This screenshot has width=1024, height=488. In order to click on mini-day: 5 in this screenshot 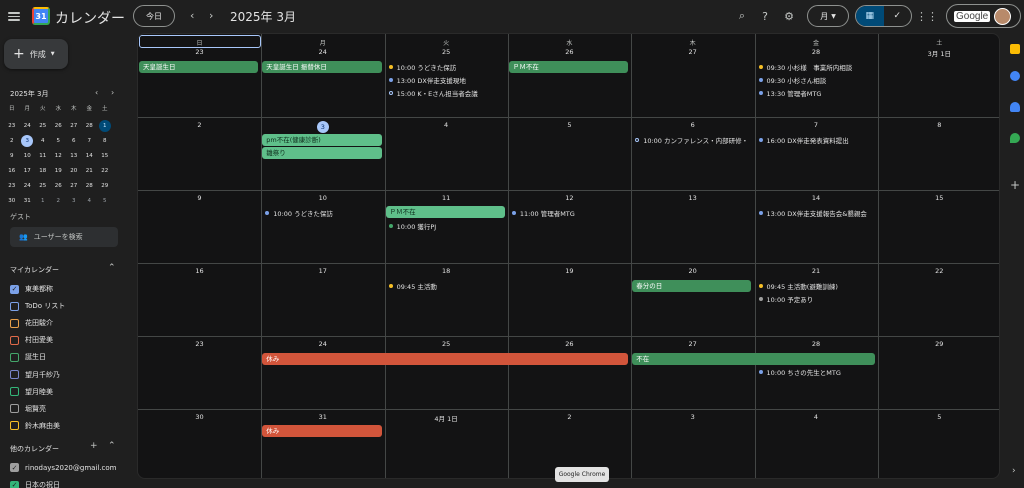, I will do `click(105, 200)`.